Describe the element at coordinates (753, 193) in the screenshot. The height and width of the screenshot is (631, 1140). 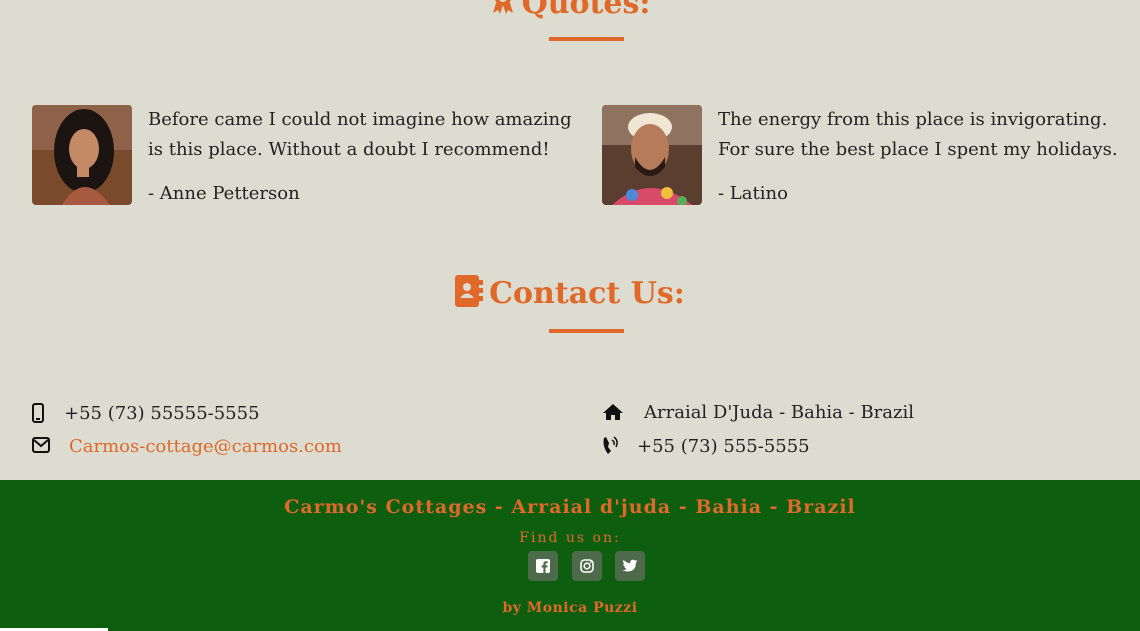
I see `quote-author: - Latino` at that location.